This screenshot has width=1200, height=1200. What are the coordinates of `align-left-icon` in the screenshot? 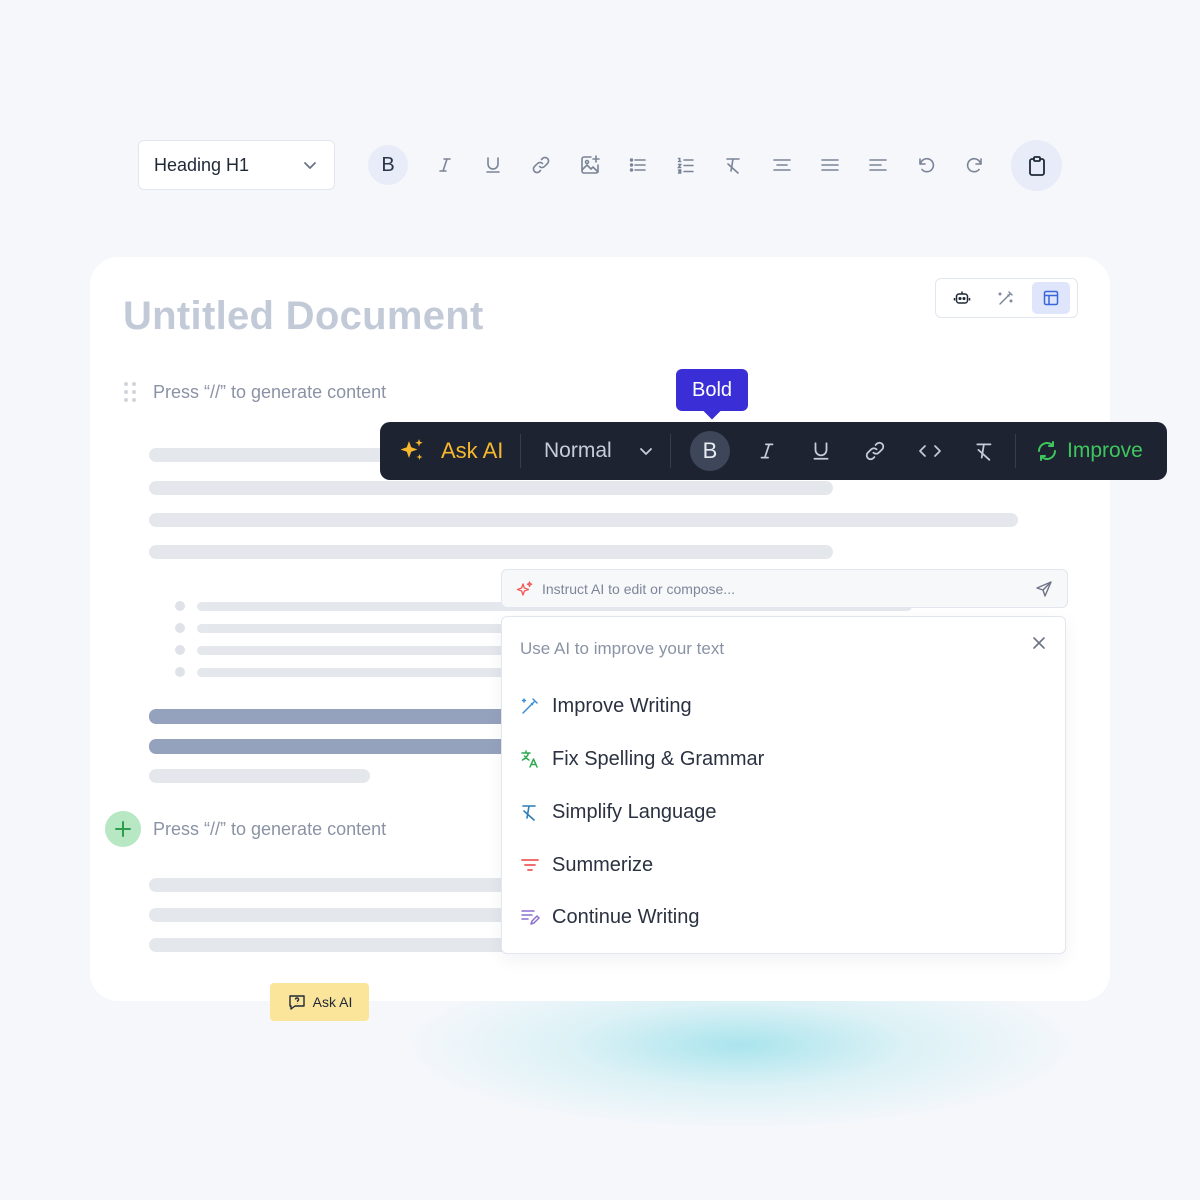 It's located at (878, 165).